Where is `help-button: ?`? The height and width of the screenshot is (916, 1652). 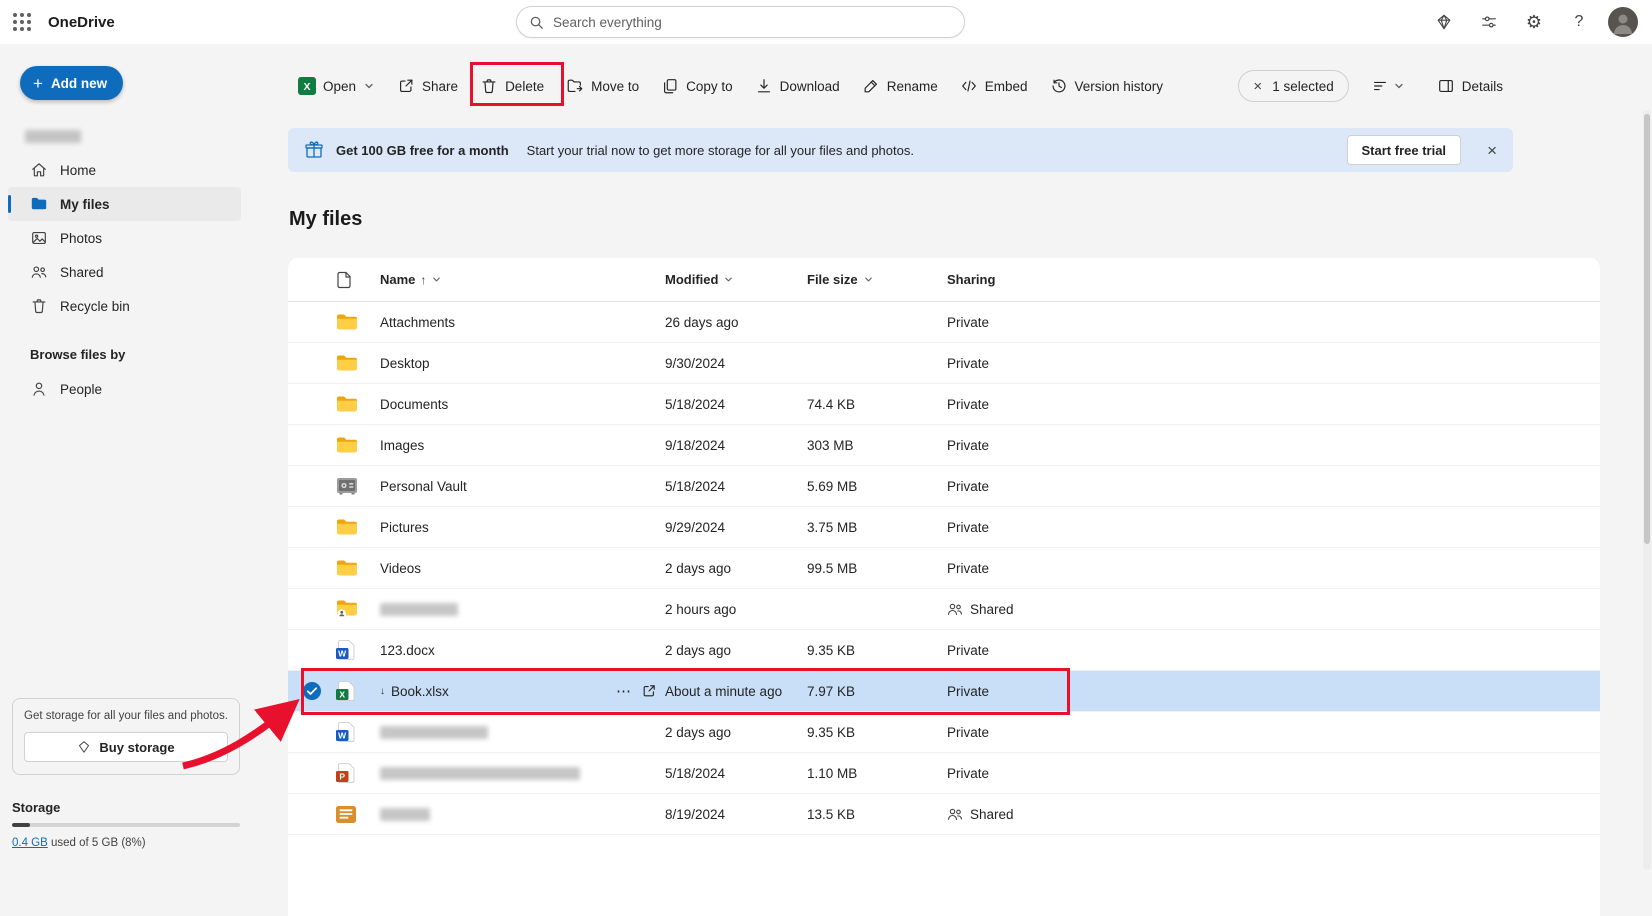 help-button: ? is located at coordinates (1579, 22).